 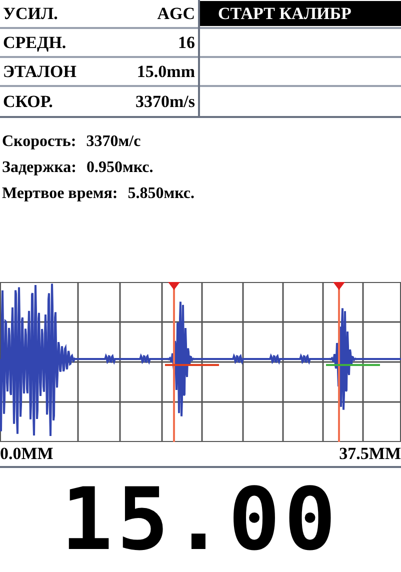 I want to click on setting-label: СКОР., so click(x=28, y=101).